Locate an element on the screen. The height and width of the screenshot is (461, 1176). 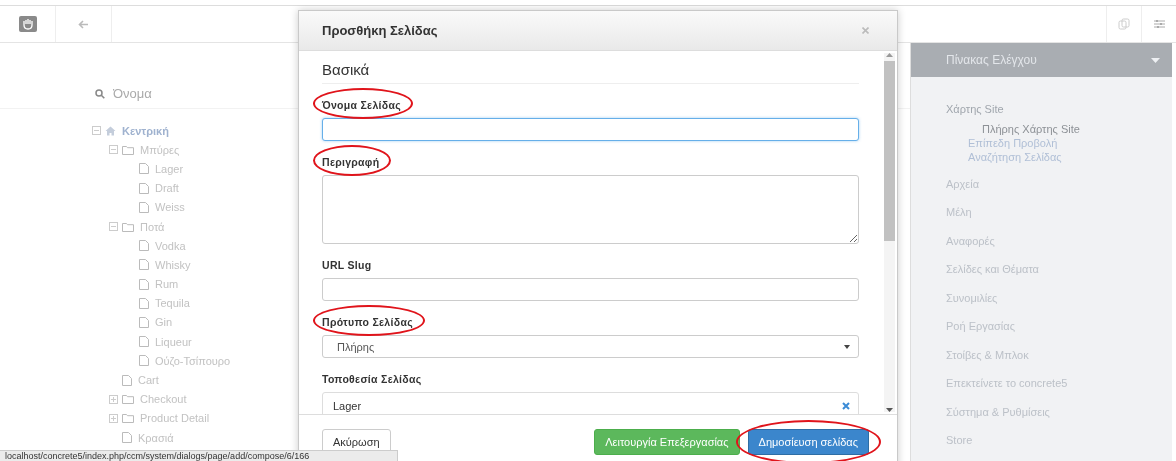
dialog-button: Δημοσίευση σελίδας is located at coordinates (808, 442).